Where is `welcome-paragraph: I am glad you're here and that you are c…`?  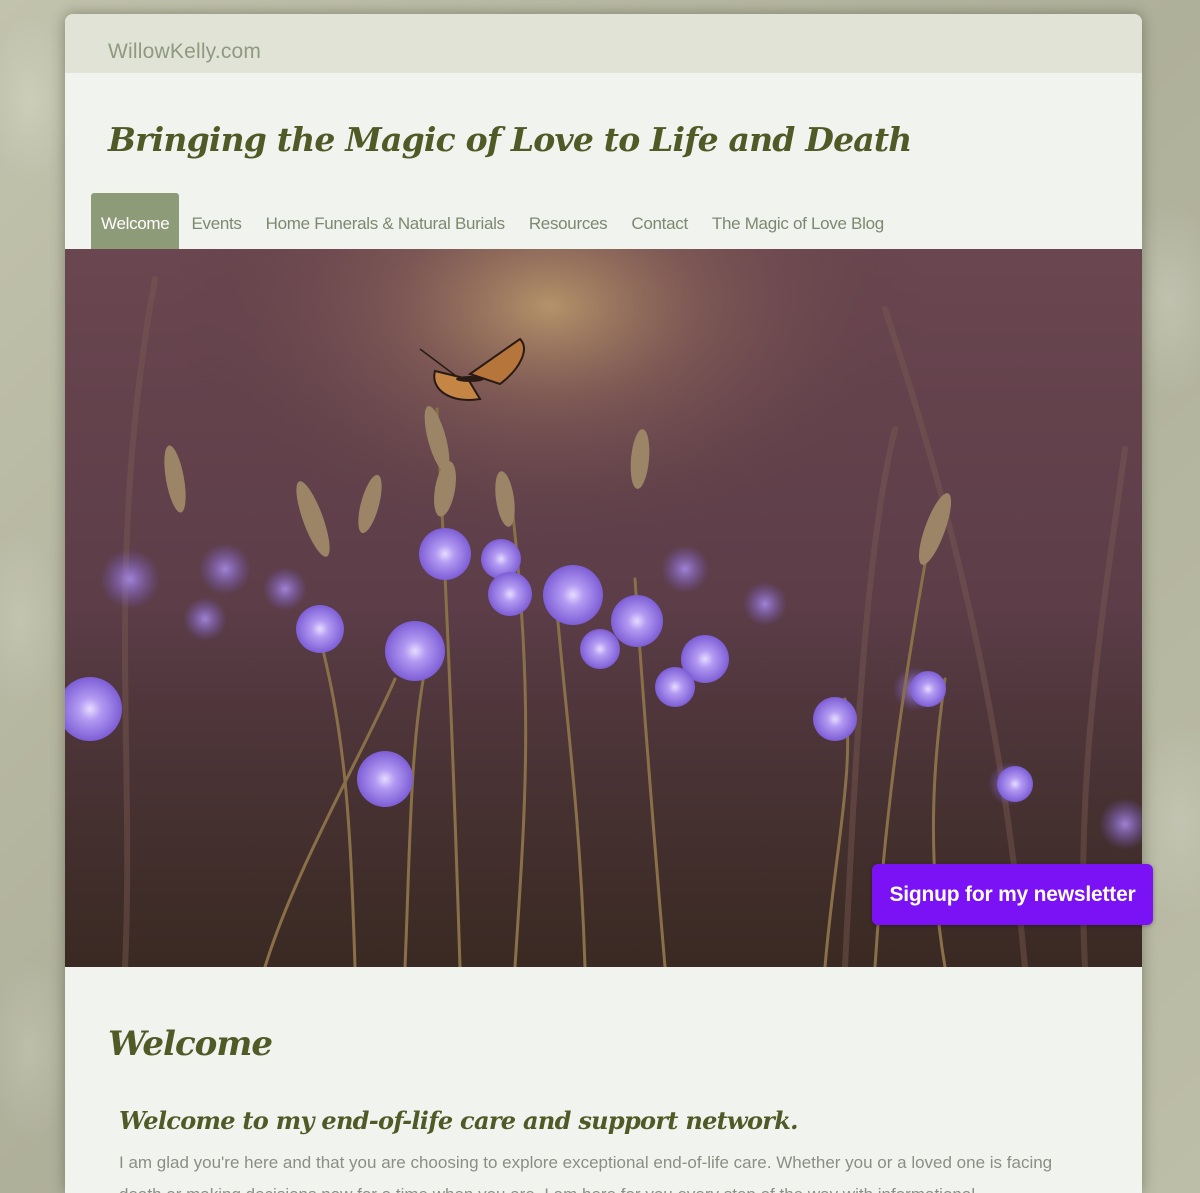
welcome-paragraph: I am glad you're here and that you are c… is located at coordinates (586, 1173).